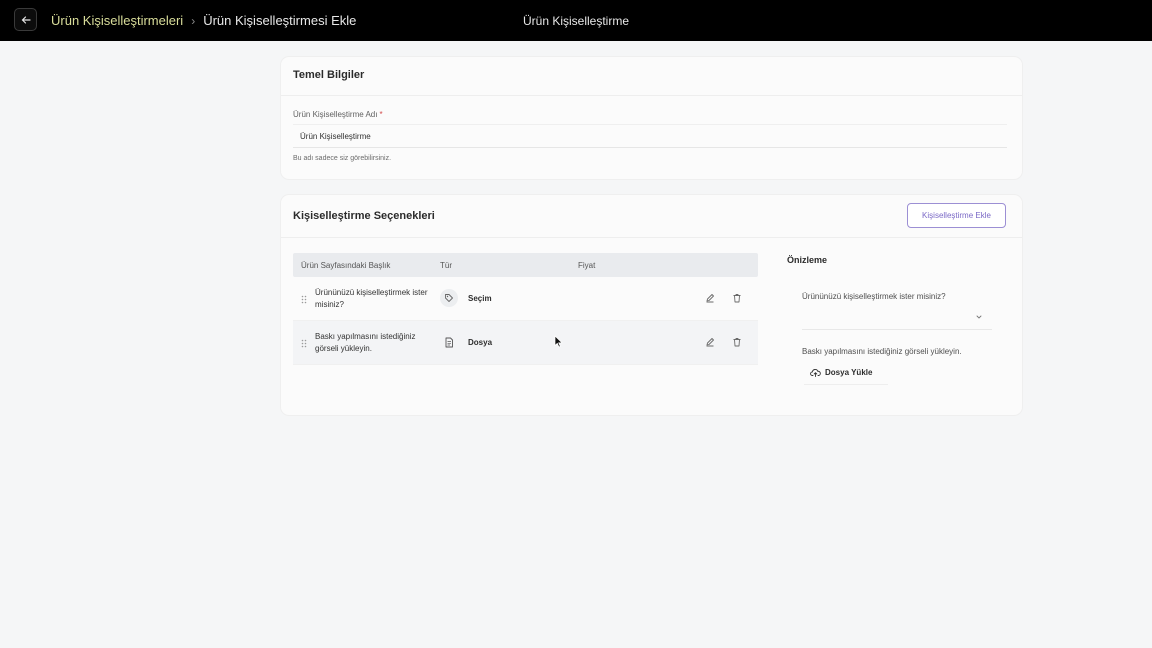 This screenshot has height=648, width=1152. Describe the element at coordinates (329, 75) in the screenshot. I see `basic-info-title: Temel Bilgiler` at that location.